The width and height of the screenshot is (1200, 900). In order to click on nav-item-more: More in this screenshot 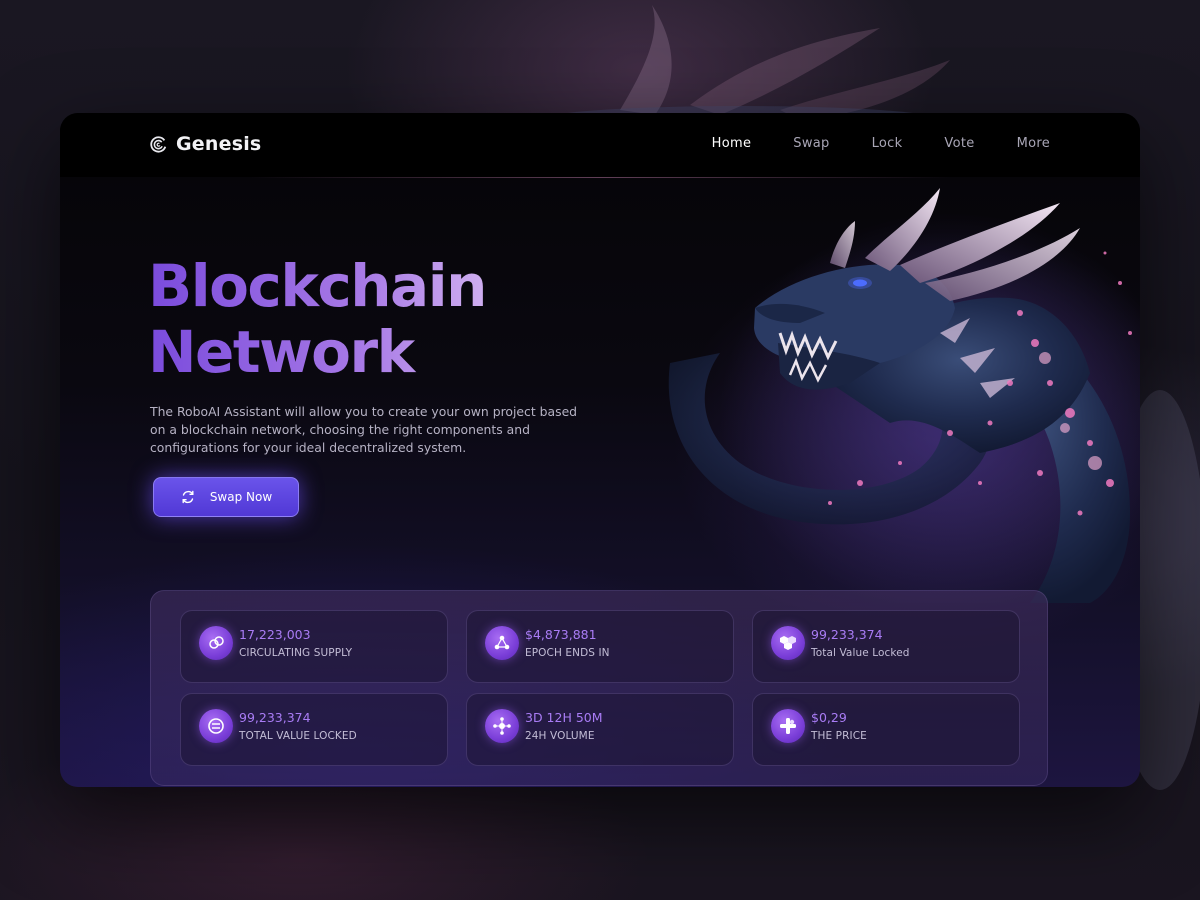, I will do `click(1033, 143)`.